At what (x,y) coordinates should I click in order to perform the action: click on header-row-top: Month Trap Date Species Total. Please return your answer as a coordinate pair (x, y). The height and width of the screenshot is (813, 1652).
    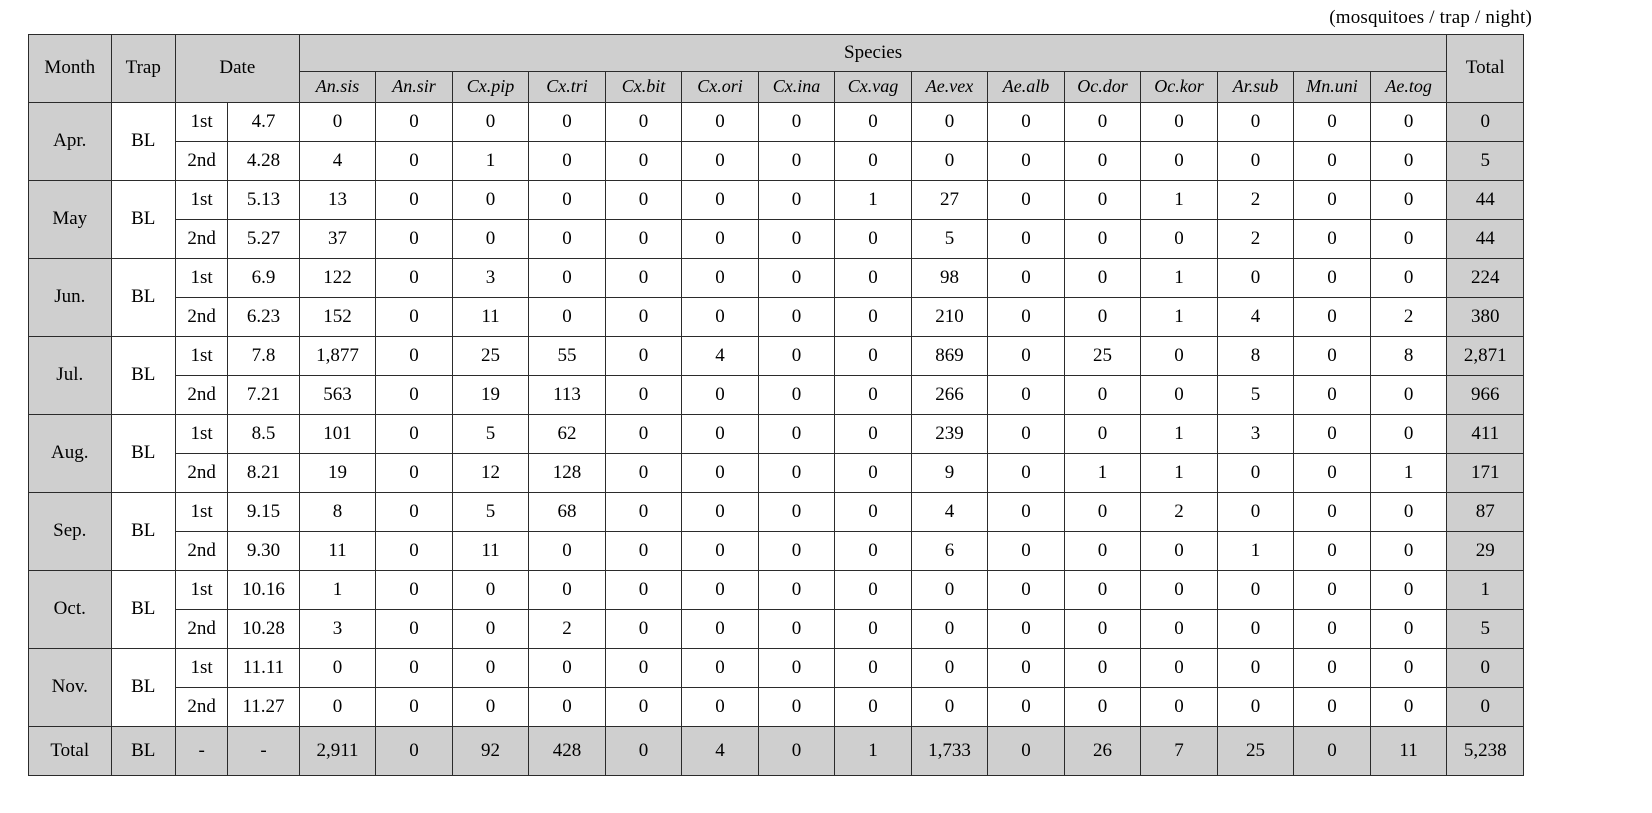
    Looking at the image, I should click on (776, 68).